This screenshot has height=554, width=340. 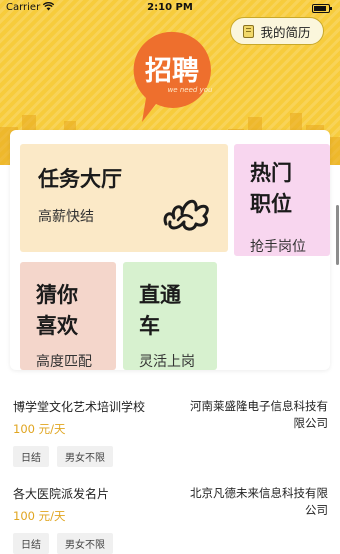 What do you see at coordinates (64, 362) in the screenshot?
I see `guess-you-like-subtitle: 高度匹配` at bounding box center [64, 362].